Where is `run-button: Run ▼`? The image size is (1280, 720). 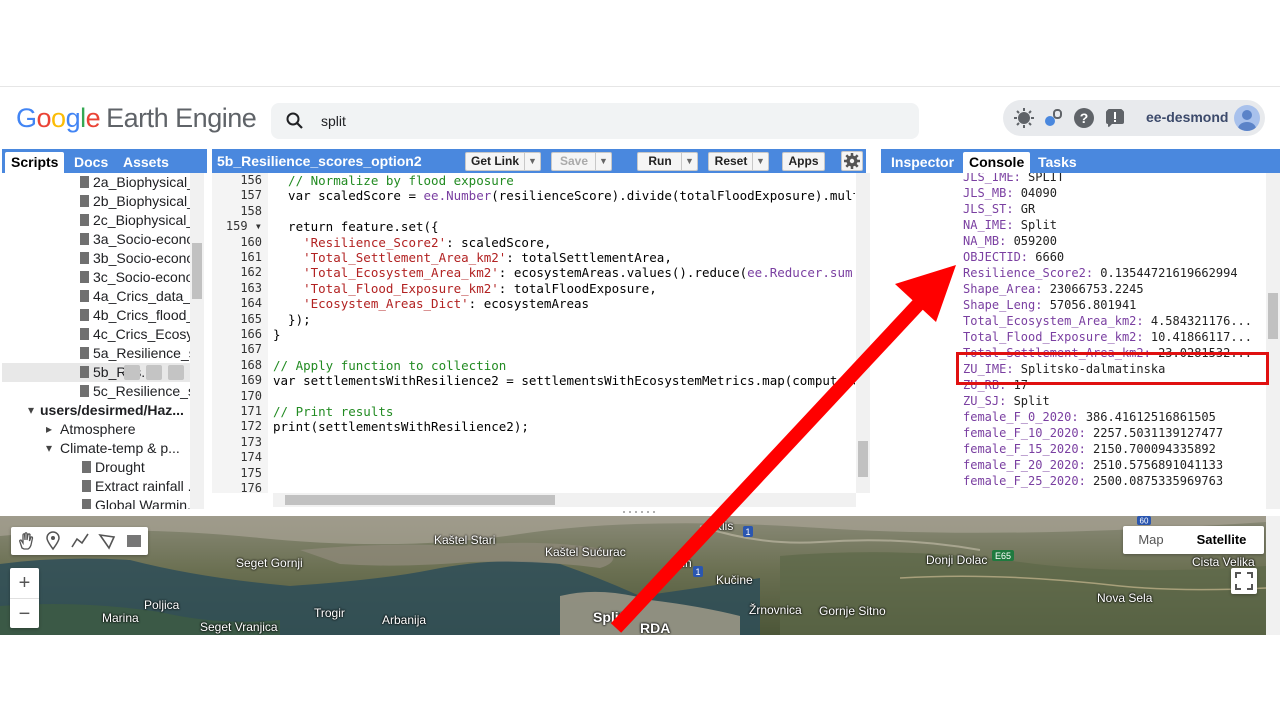 run-button: Run ▼ is located at coordinates (667, 161).